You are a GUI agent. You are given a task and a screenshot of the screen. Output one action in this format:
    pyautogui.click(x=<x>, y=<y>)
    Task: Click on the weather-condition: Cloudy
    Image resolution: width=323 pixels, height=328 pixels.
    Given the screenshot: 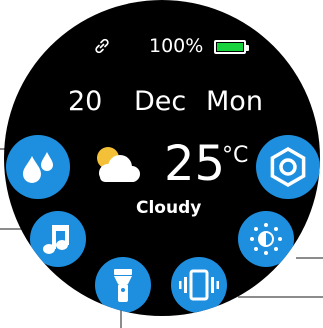 What is the action you would take?
    pyautogui.click(x=169, y=208)
    